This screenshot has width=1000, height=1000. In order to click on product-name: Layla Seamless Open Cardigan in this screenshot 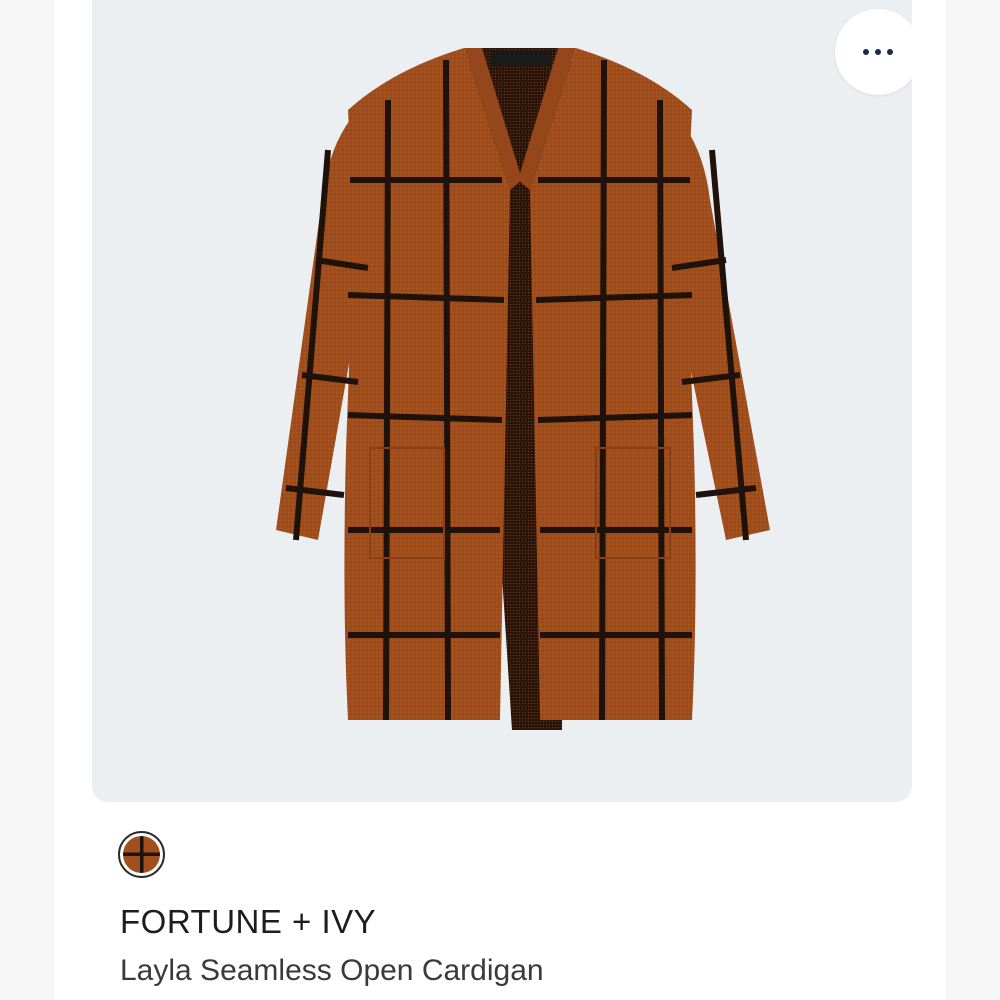, I will do `click(332, 970)`.